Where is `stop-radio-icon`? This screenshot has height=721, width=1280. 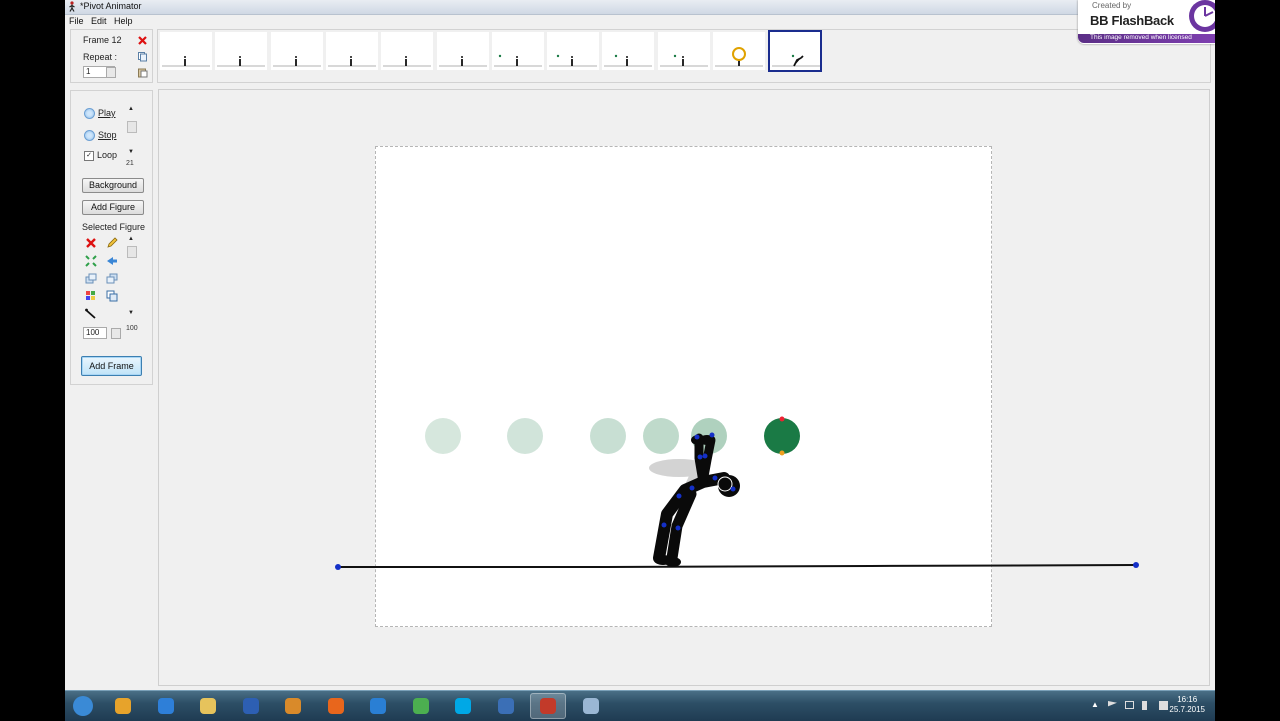
stop-radio-icon is located at coordinates (89, 136).